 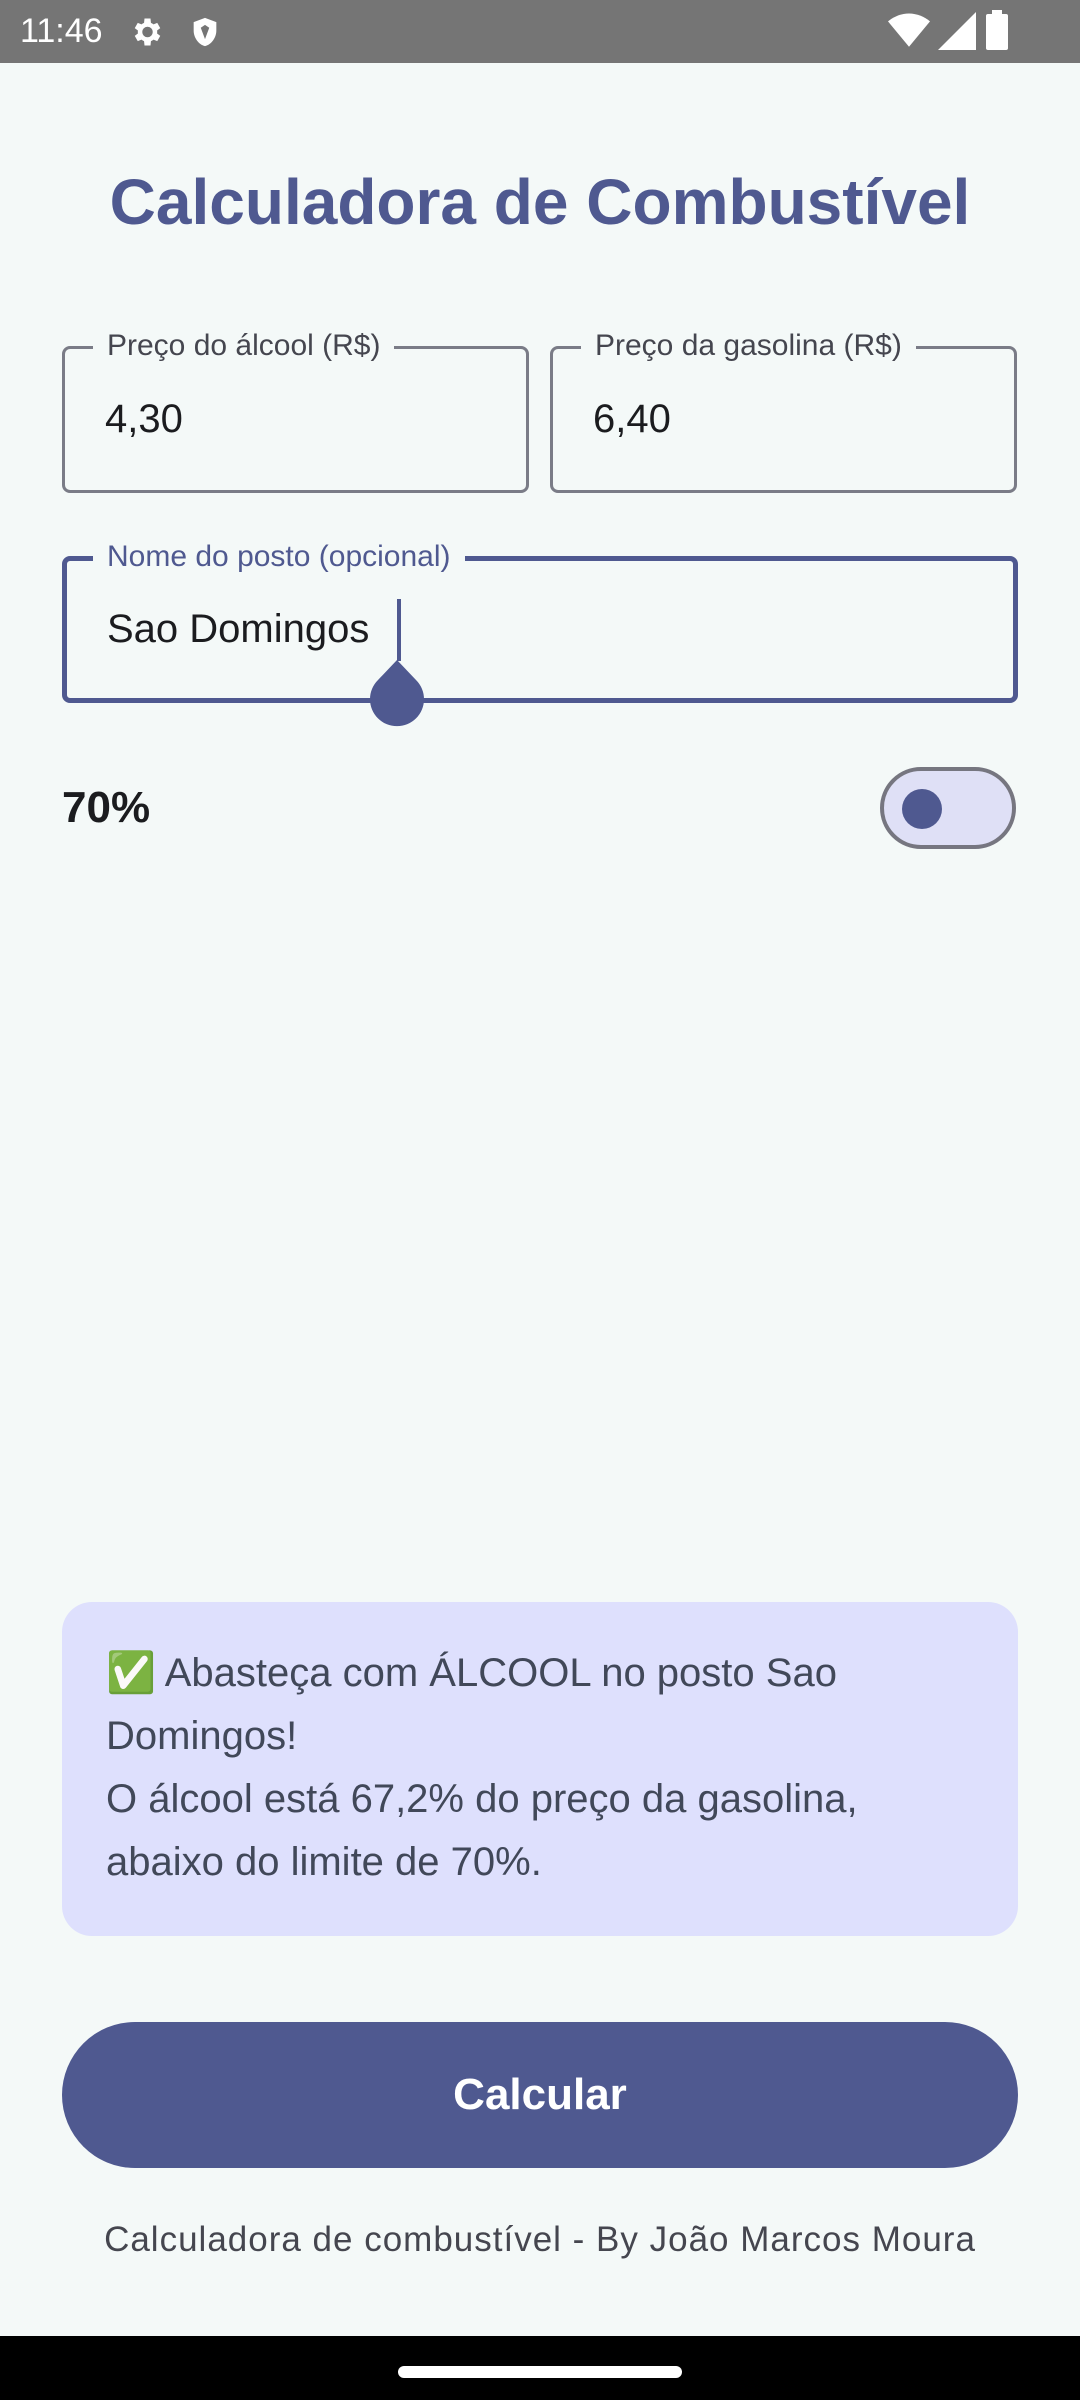 What do you see at coordinates (61, 31) in the screenshot?
I see `status-time: 11:46` at bounding box center [61, 31].